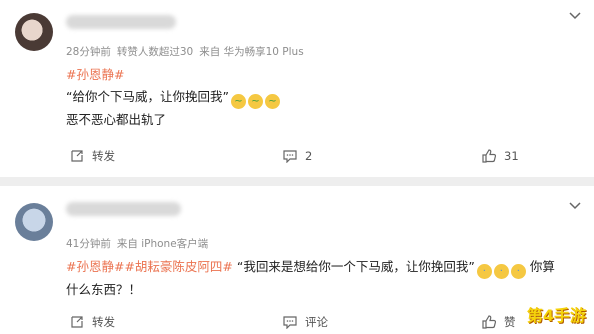  I want to click on comment-text-line: 什么东西？！, so click(104, 289).